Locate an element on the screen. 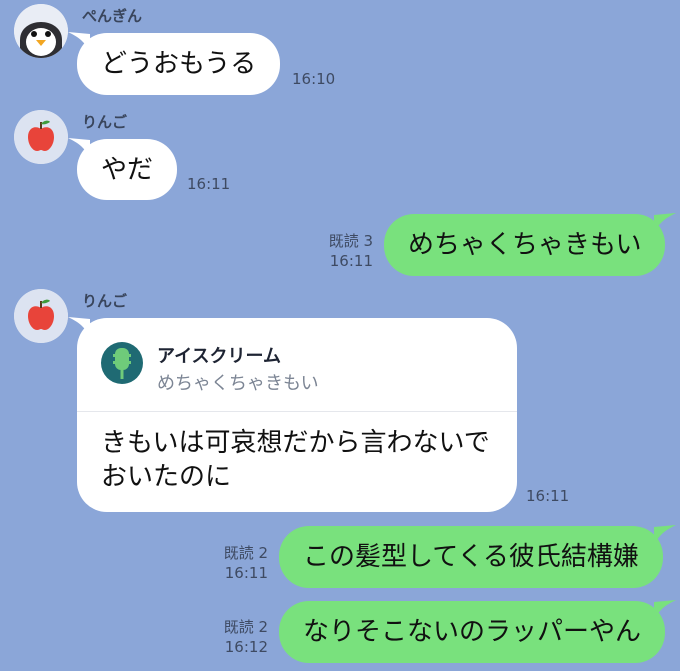 This screenshot has height=671, width=680. message-text: どうおもうる is located at coordinates (179, 64).